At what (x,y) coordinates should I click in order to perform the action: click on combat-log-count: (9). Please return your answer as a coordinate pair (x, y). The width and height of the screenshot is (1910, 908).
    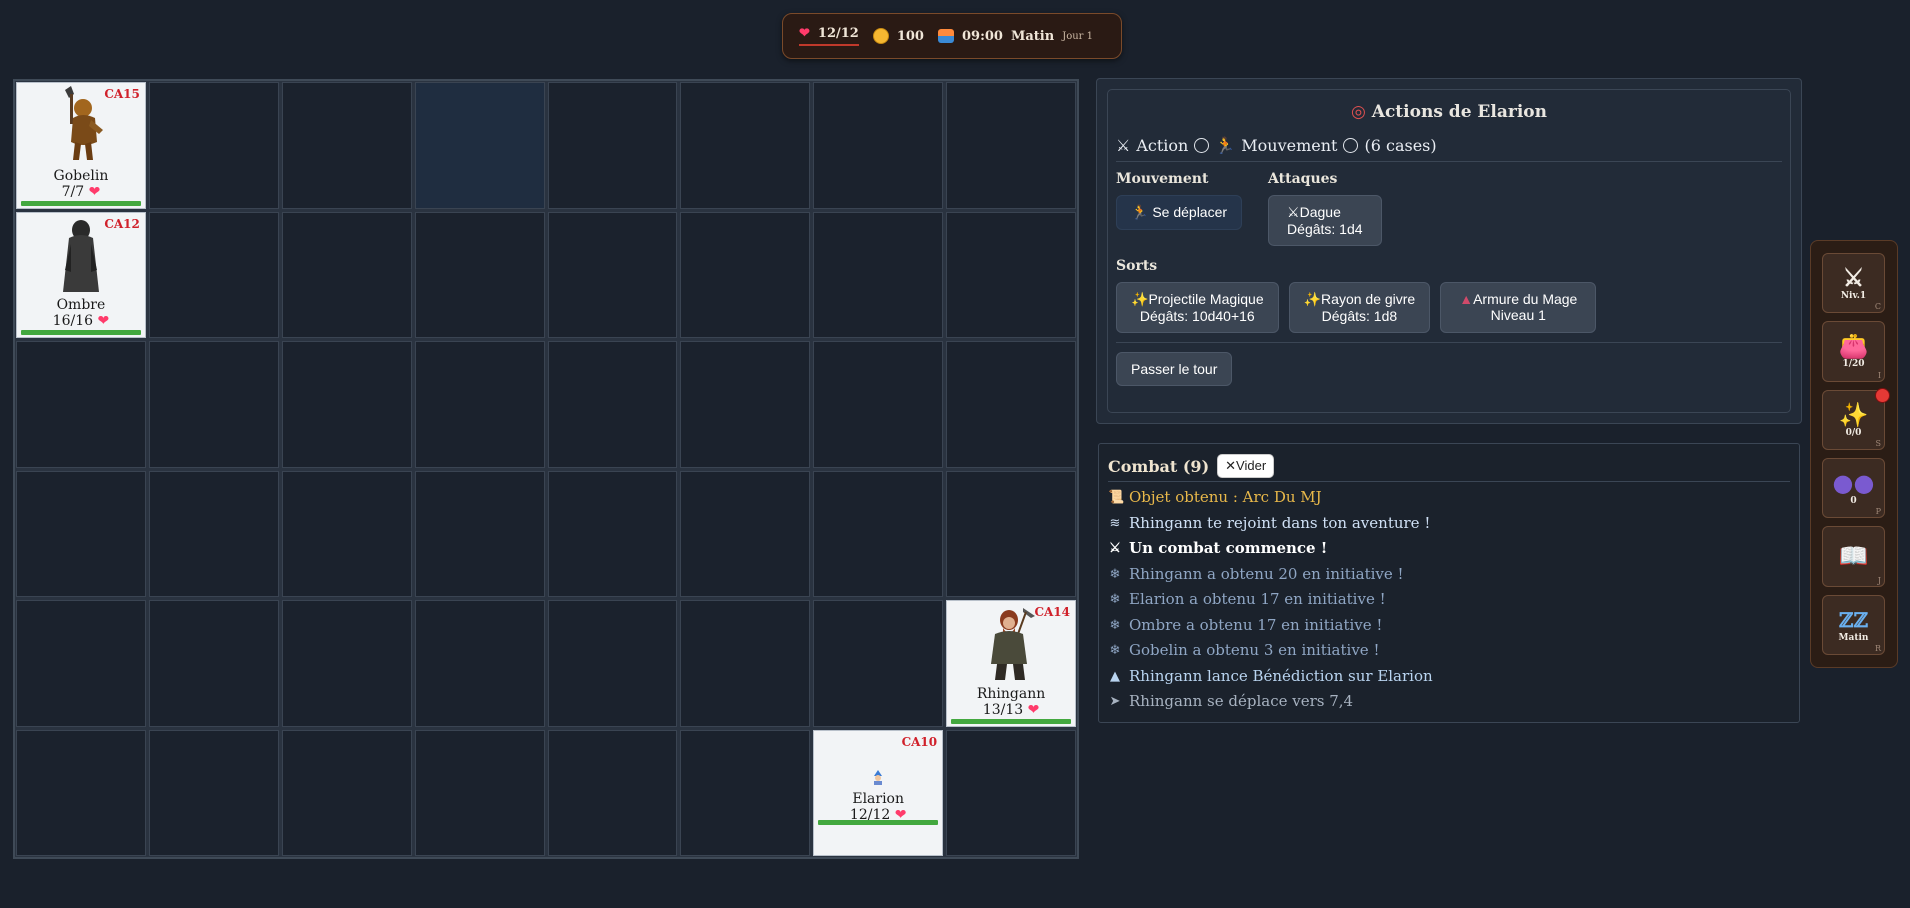
    Looking at the image, I should click on (1196, 466).